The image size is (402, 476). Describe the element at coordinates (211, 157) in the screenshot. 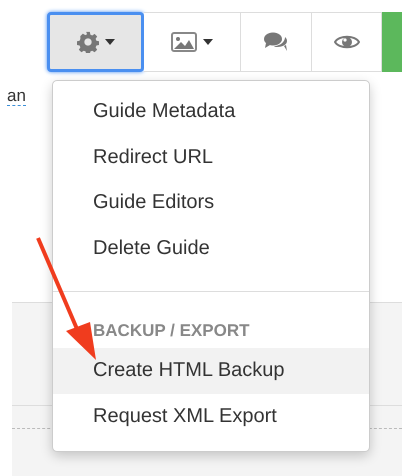

I see `menu-item: Redirect URL` at that location.